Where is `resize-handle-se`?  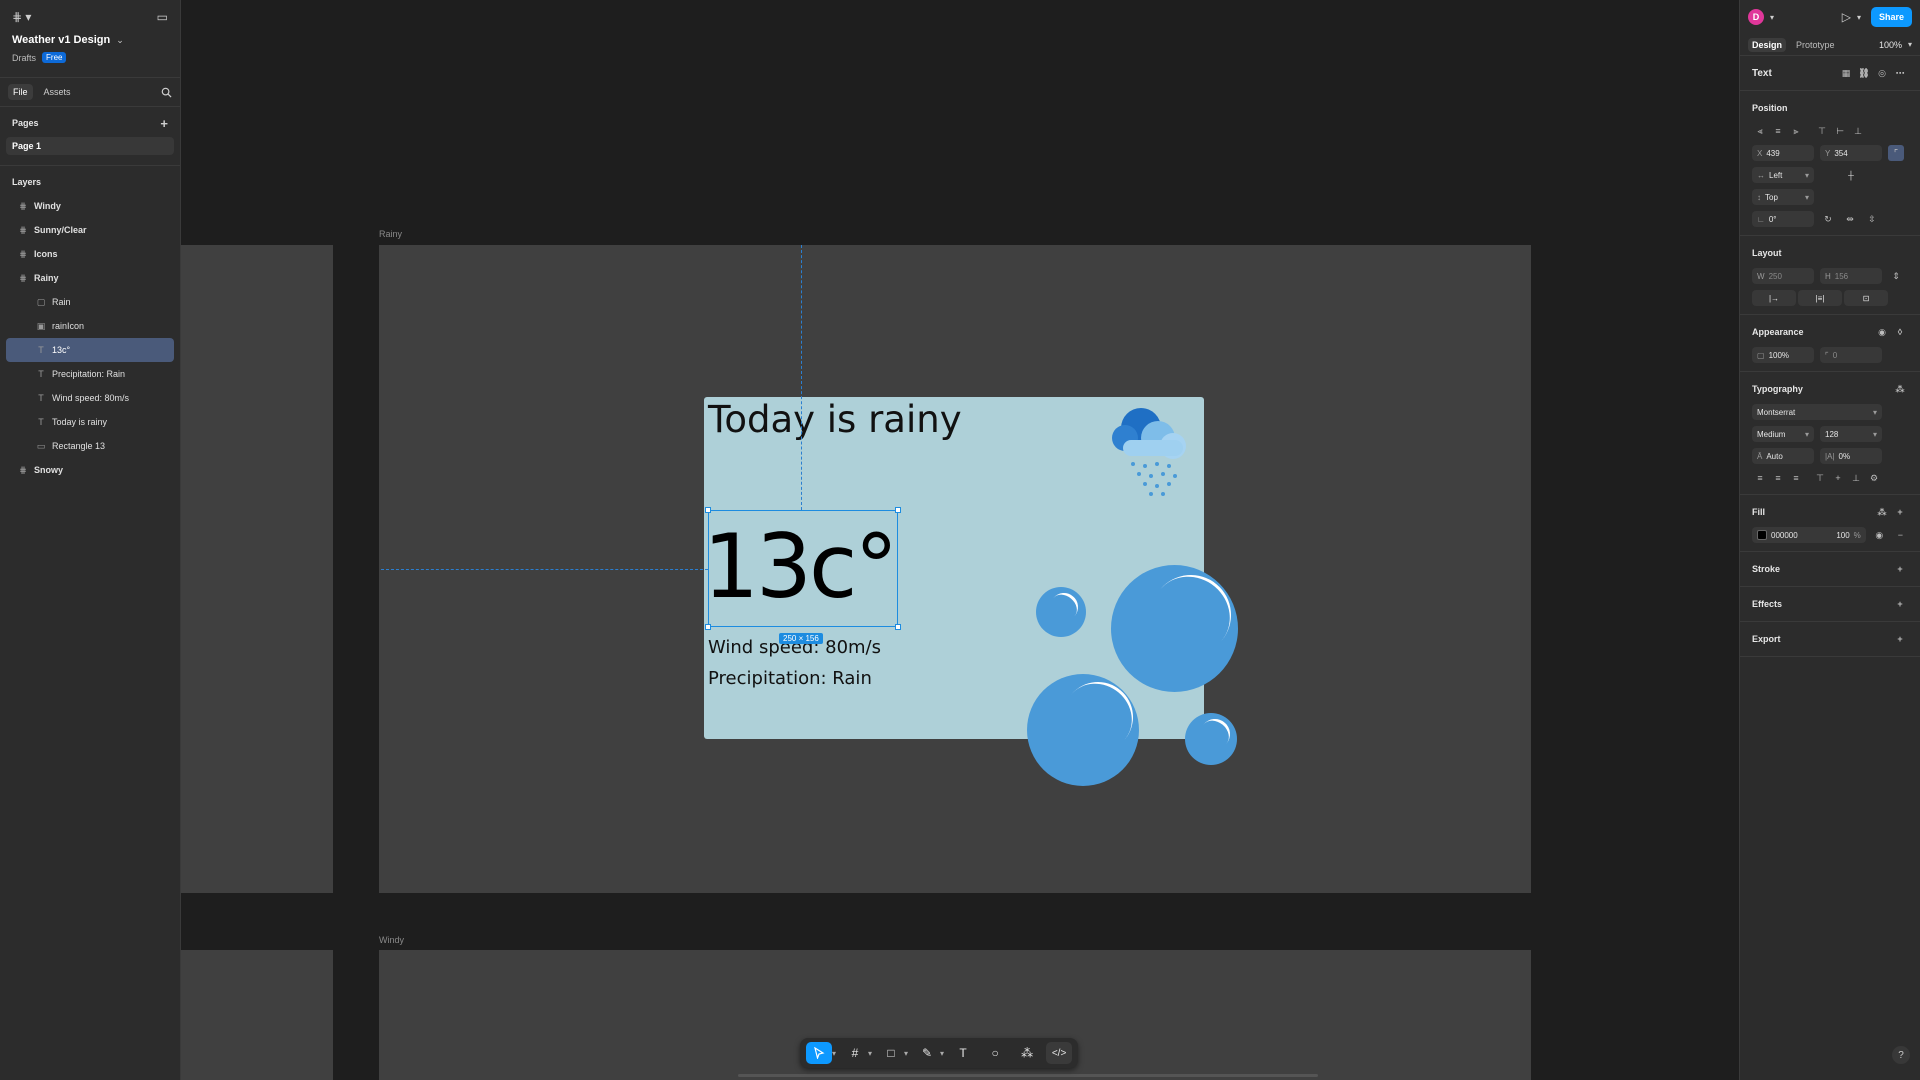 resize-handle-se is located at coordinates (898, 627).